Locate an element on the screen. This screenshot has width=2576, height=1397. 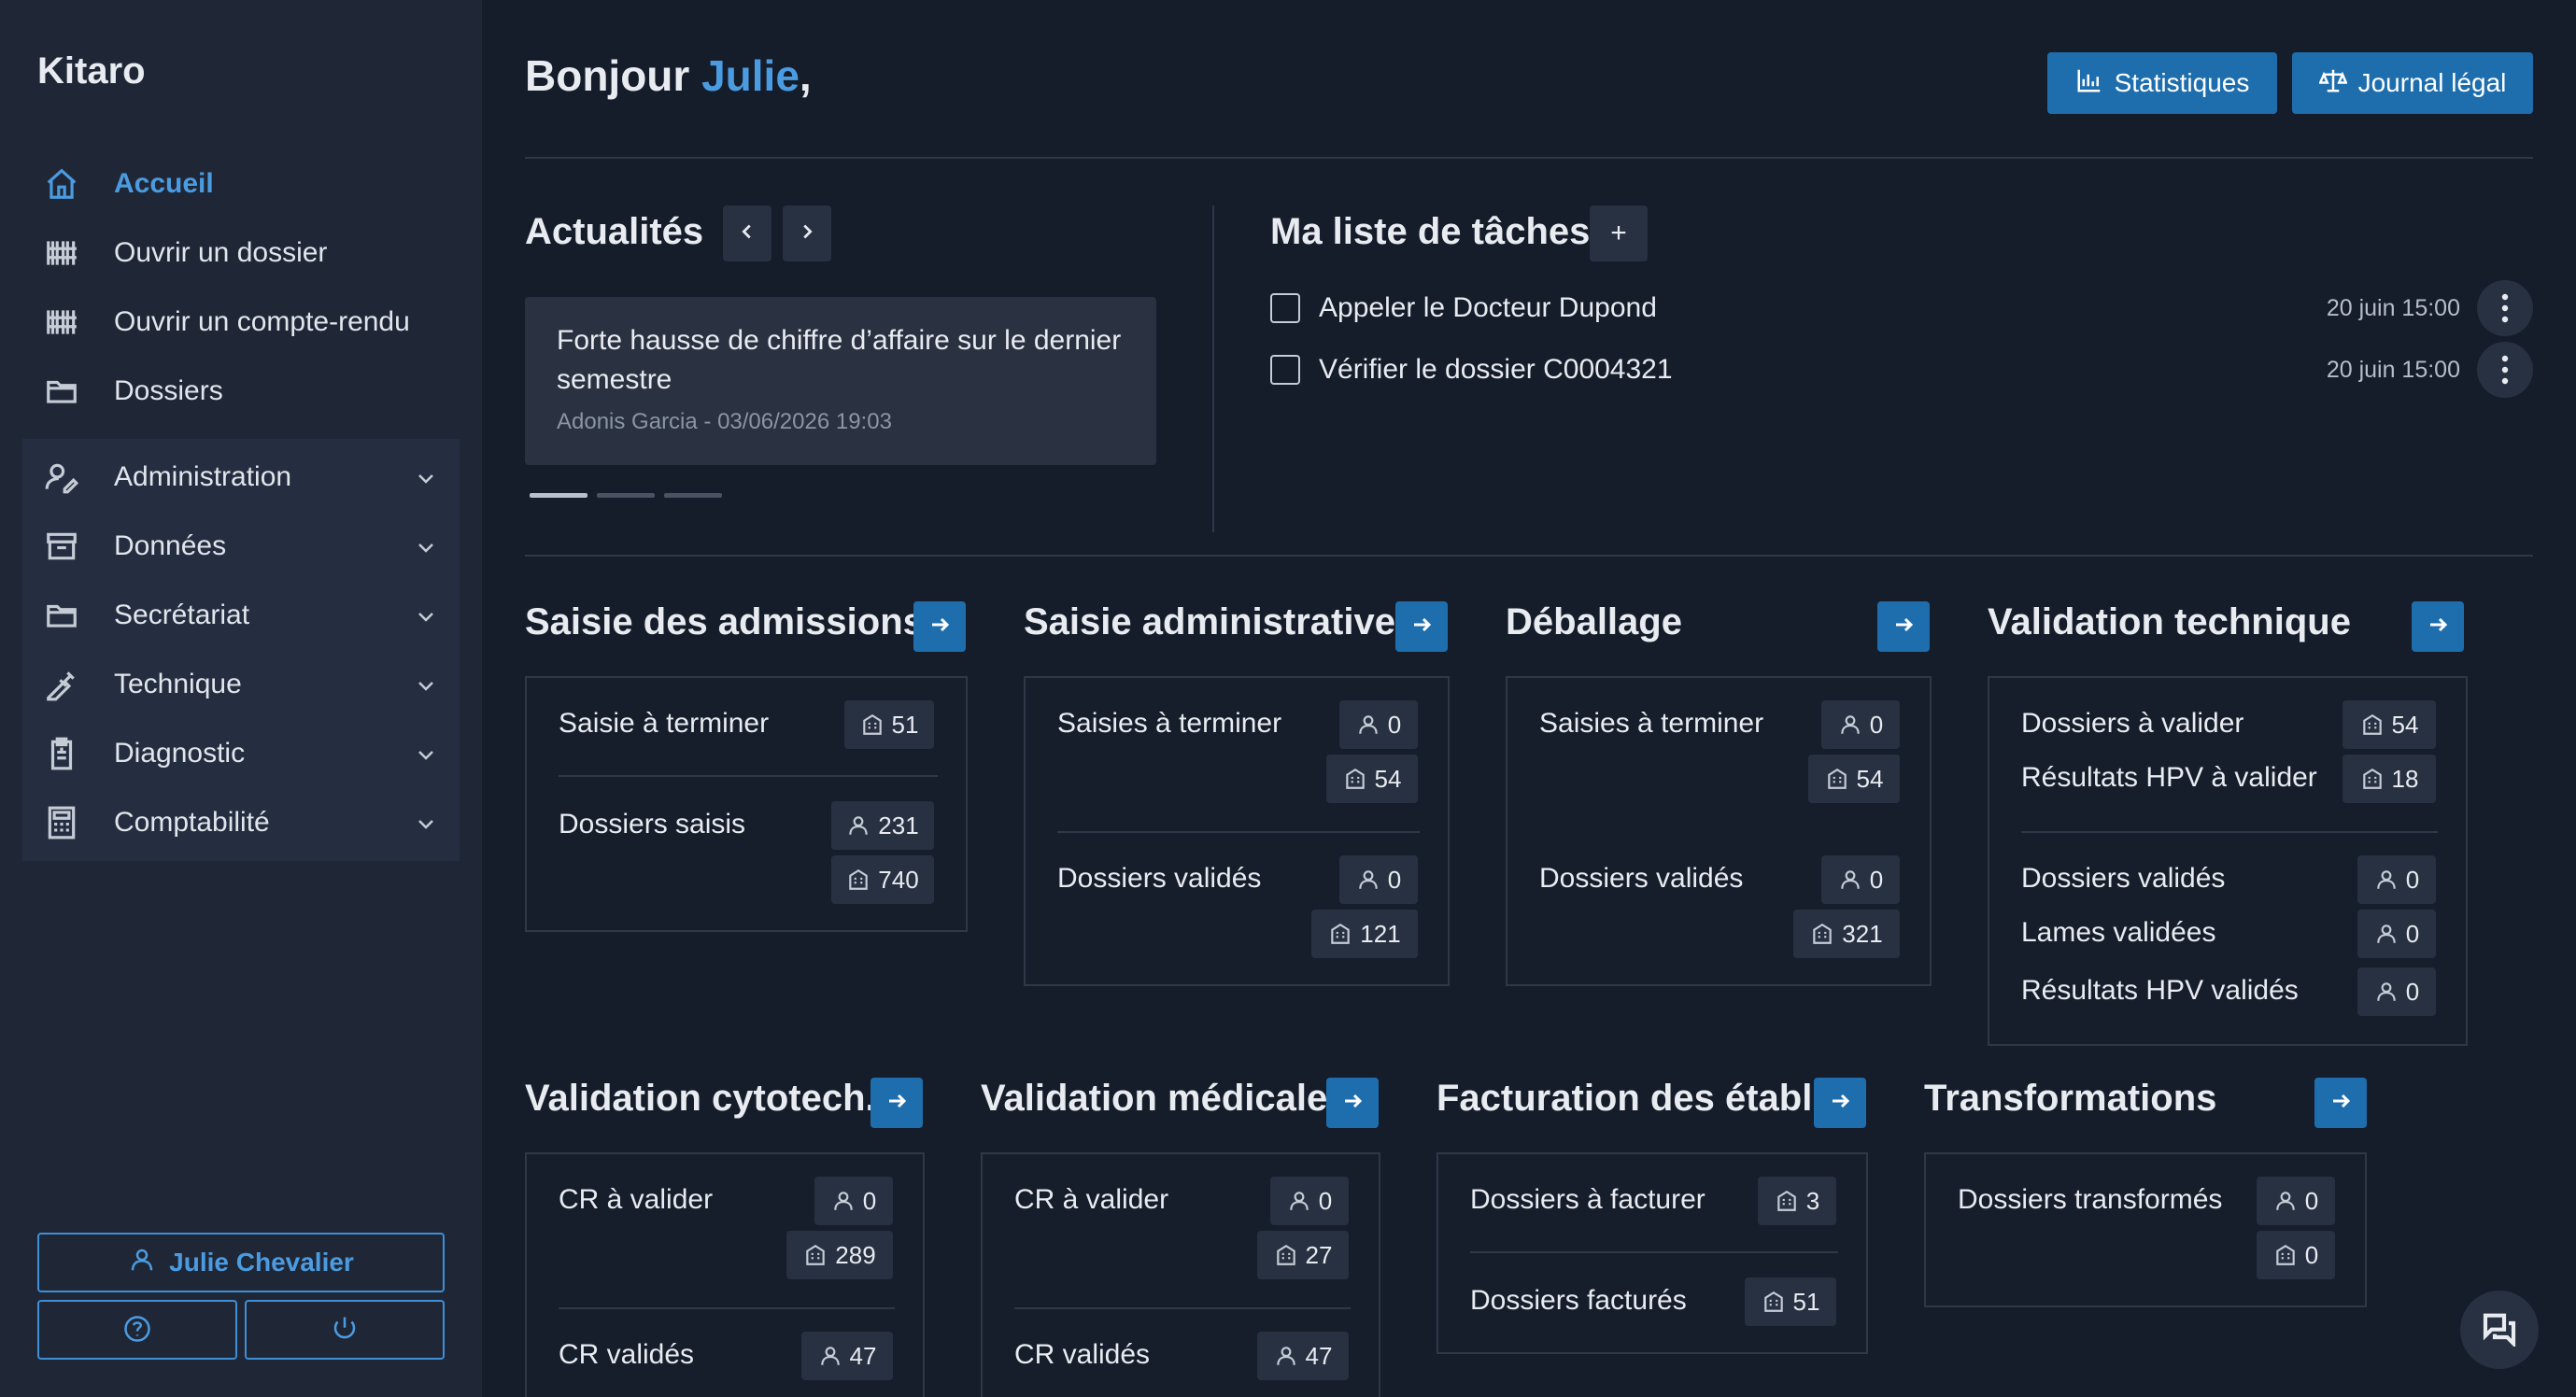
row-label: CR validés is located at coordinates (627, 1355).